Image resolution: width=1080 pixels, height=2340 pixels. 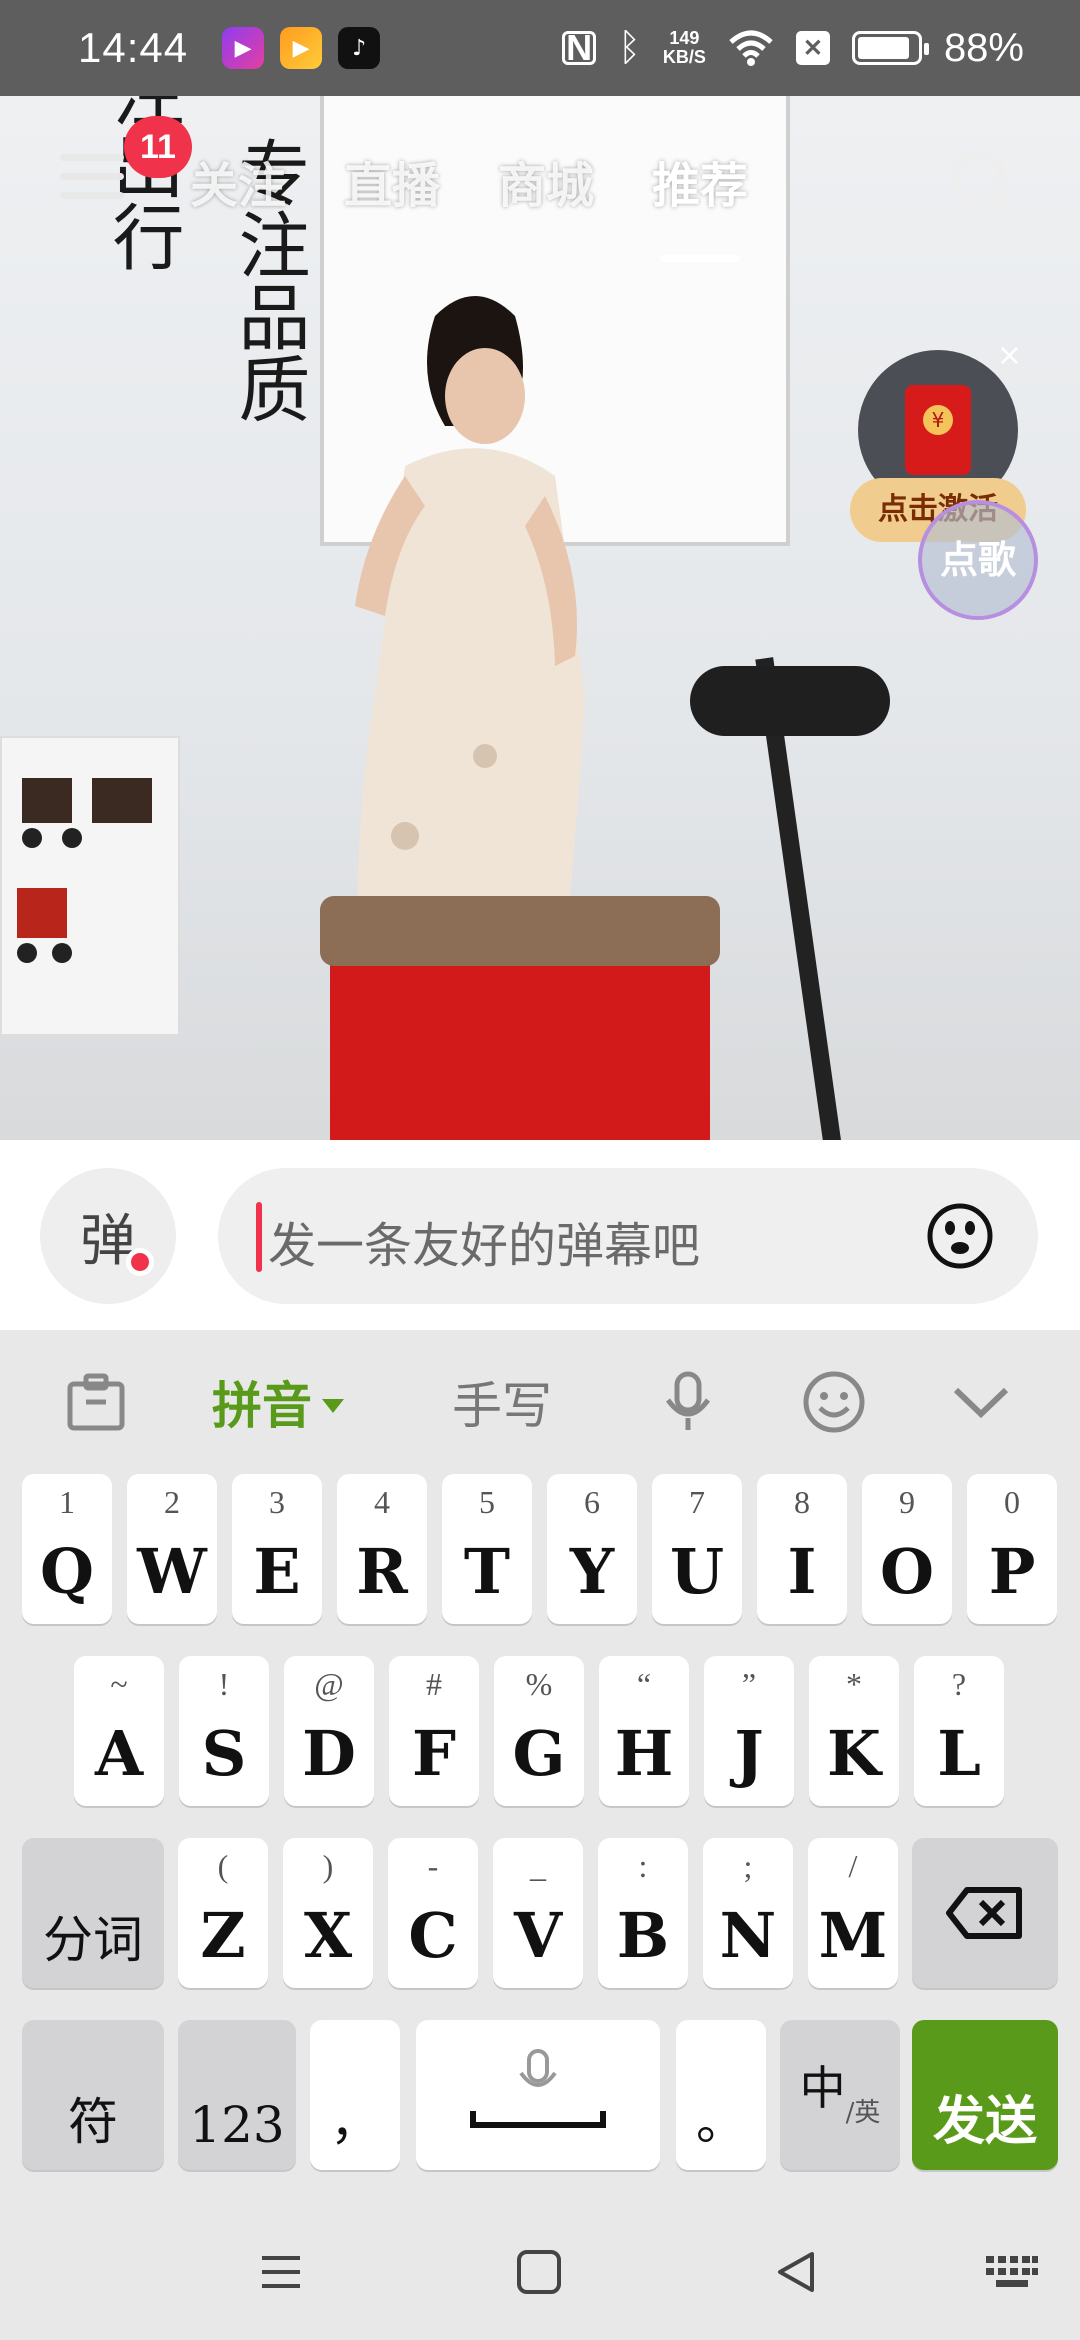 What do you see at coordinates (359, 48) in the screenshot?
I see `tiktok-icon: ♪` at bounding box center [359, 48].